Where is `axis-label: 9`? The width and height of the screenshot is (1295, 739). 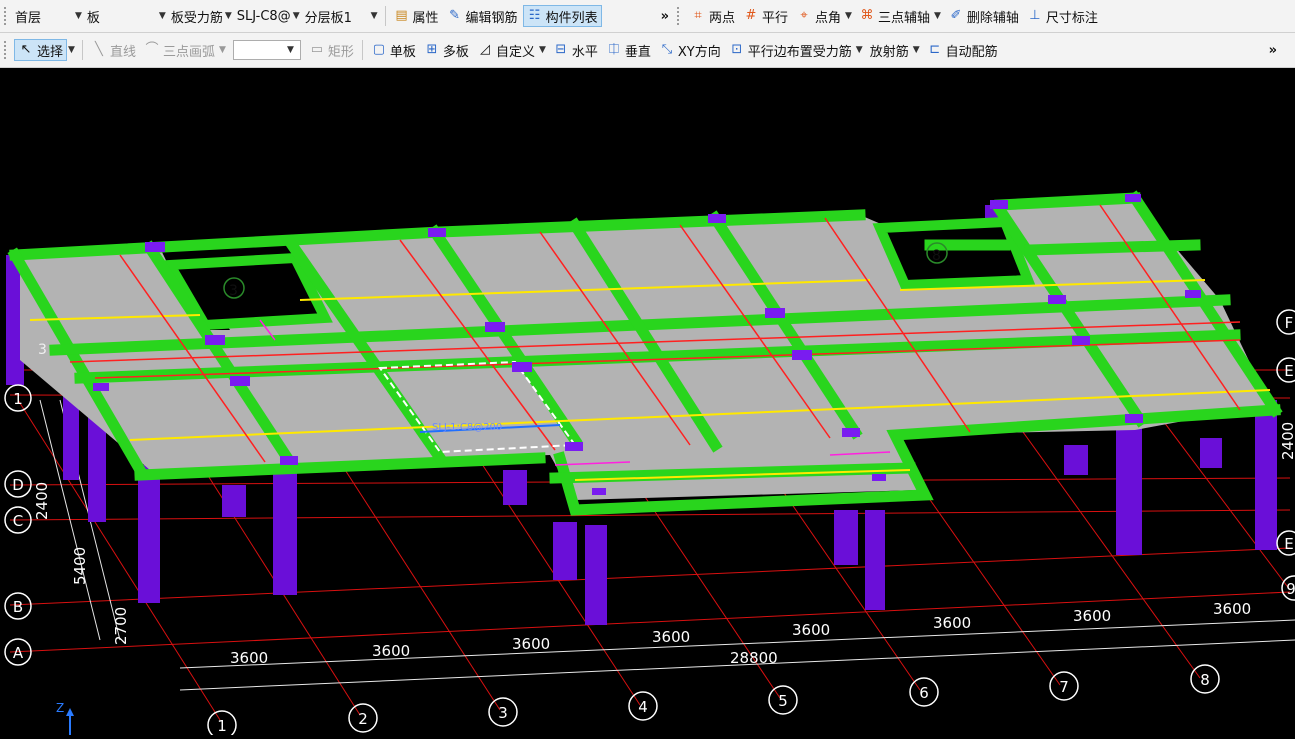
axis-label: 9 is located at coordinates (1290, 589).